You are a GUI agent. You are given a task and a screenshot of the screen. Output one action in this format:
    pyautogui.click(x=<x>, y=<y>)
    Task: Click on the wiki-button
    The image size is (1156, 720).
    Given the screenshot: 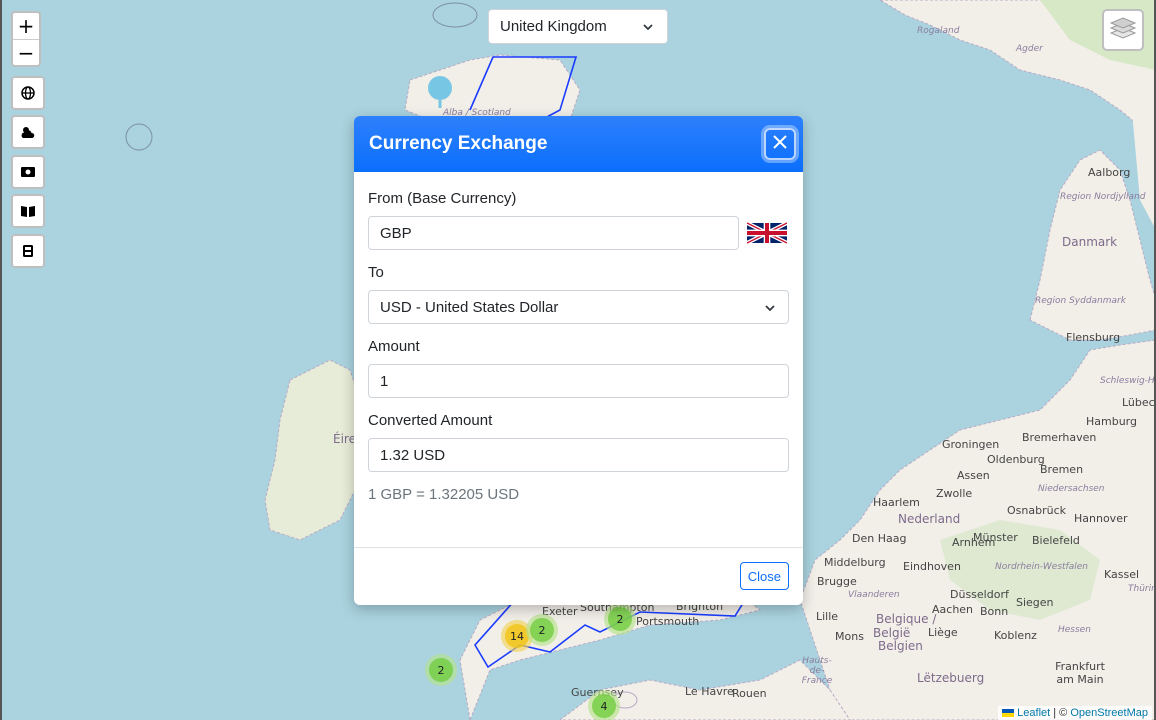 What is the action you would take?
    pyautogui.click(x=28, y=211)
    